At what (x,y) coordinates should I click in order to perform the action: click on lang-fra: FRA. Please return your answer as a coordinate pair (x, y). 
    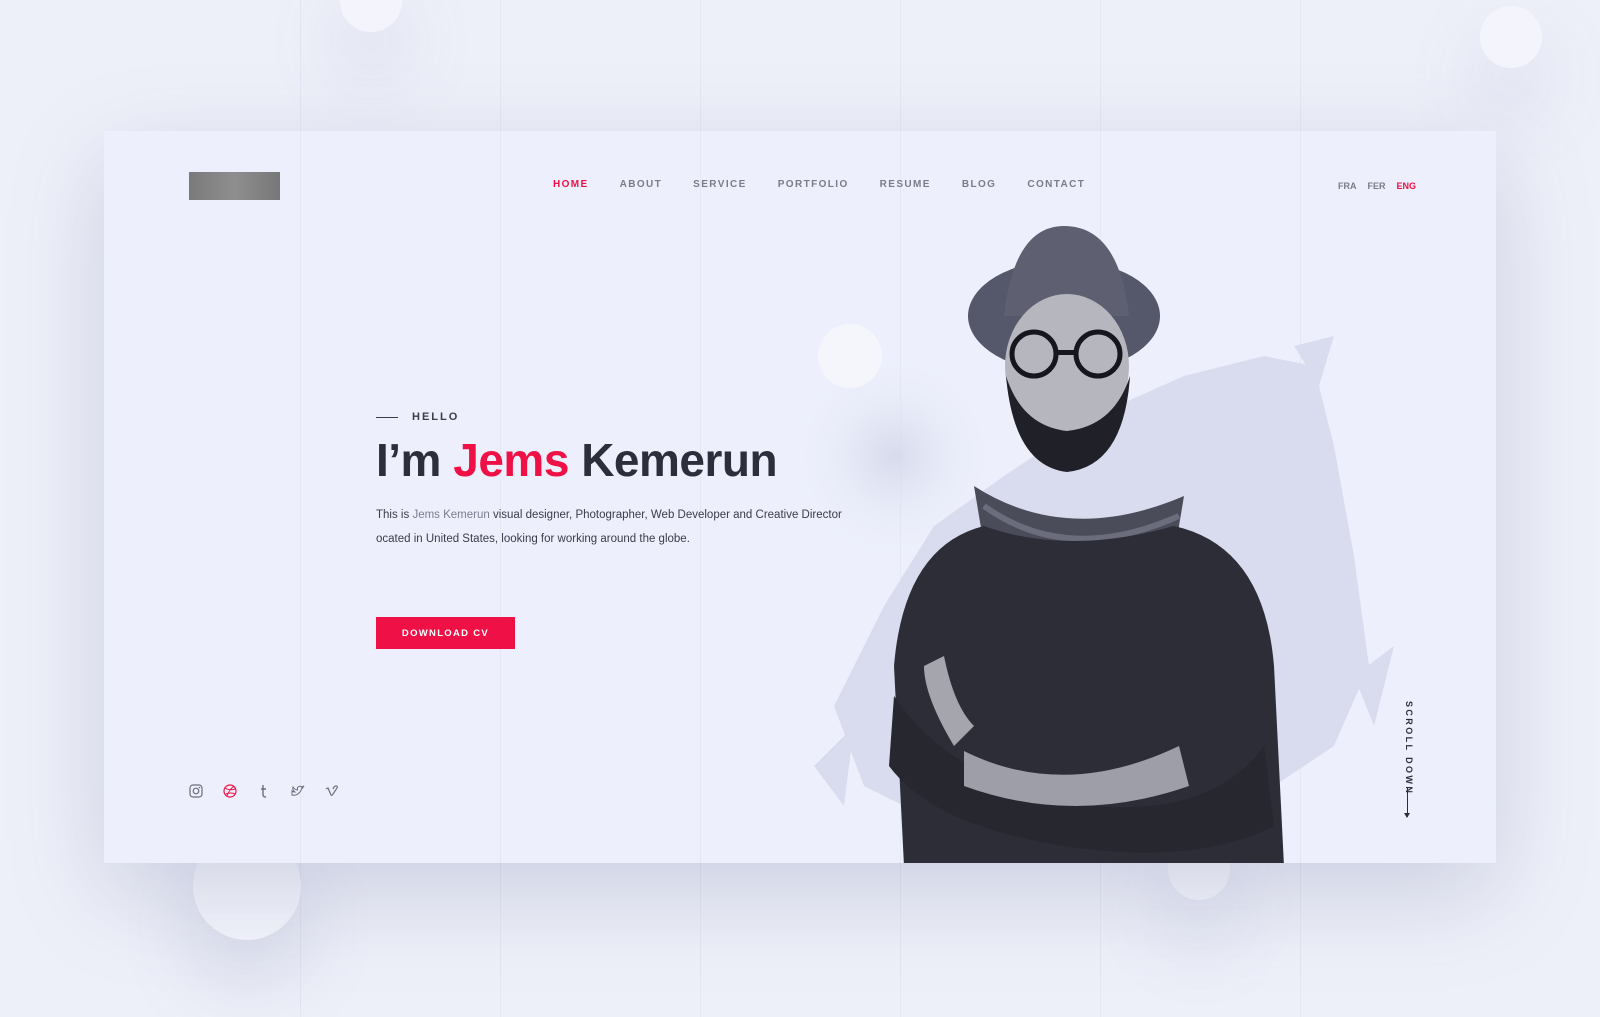
    Looking at the image, I should click on (1347, 186).